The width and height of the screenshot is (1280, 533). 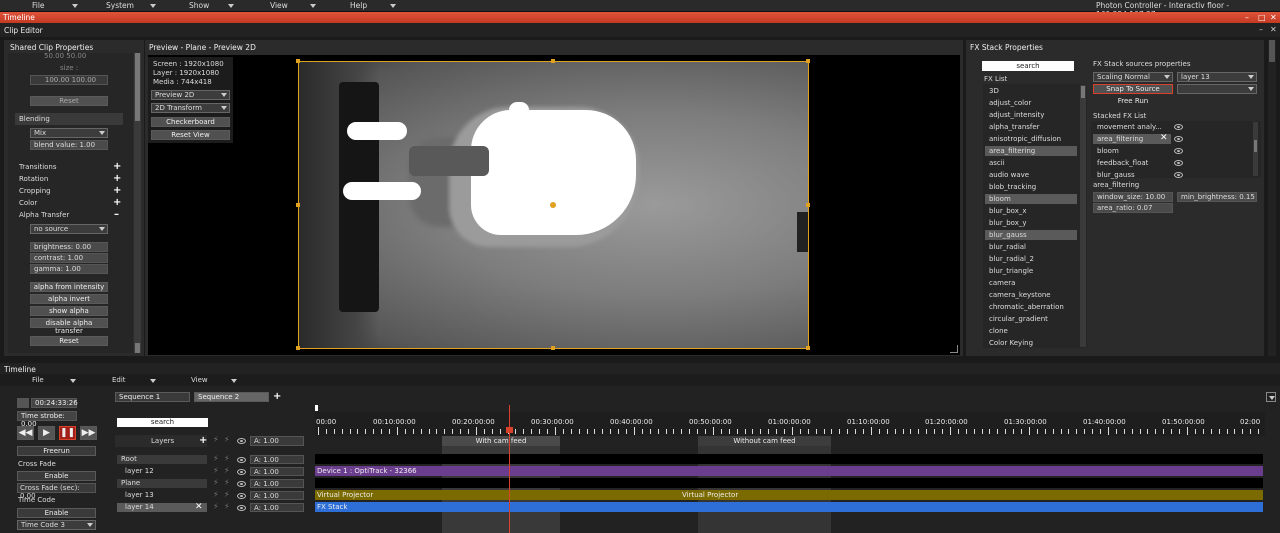 I want to click on window-size-slider: window_size: 10.00, so click(x=1133, y=197).